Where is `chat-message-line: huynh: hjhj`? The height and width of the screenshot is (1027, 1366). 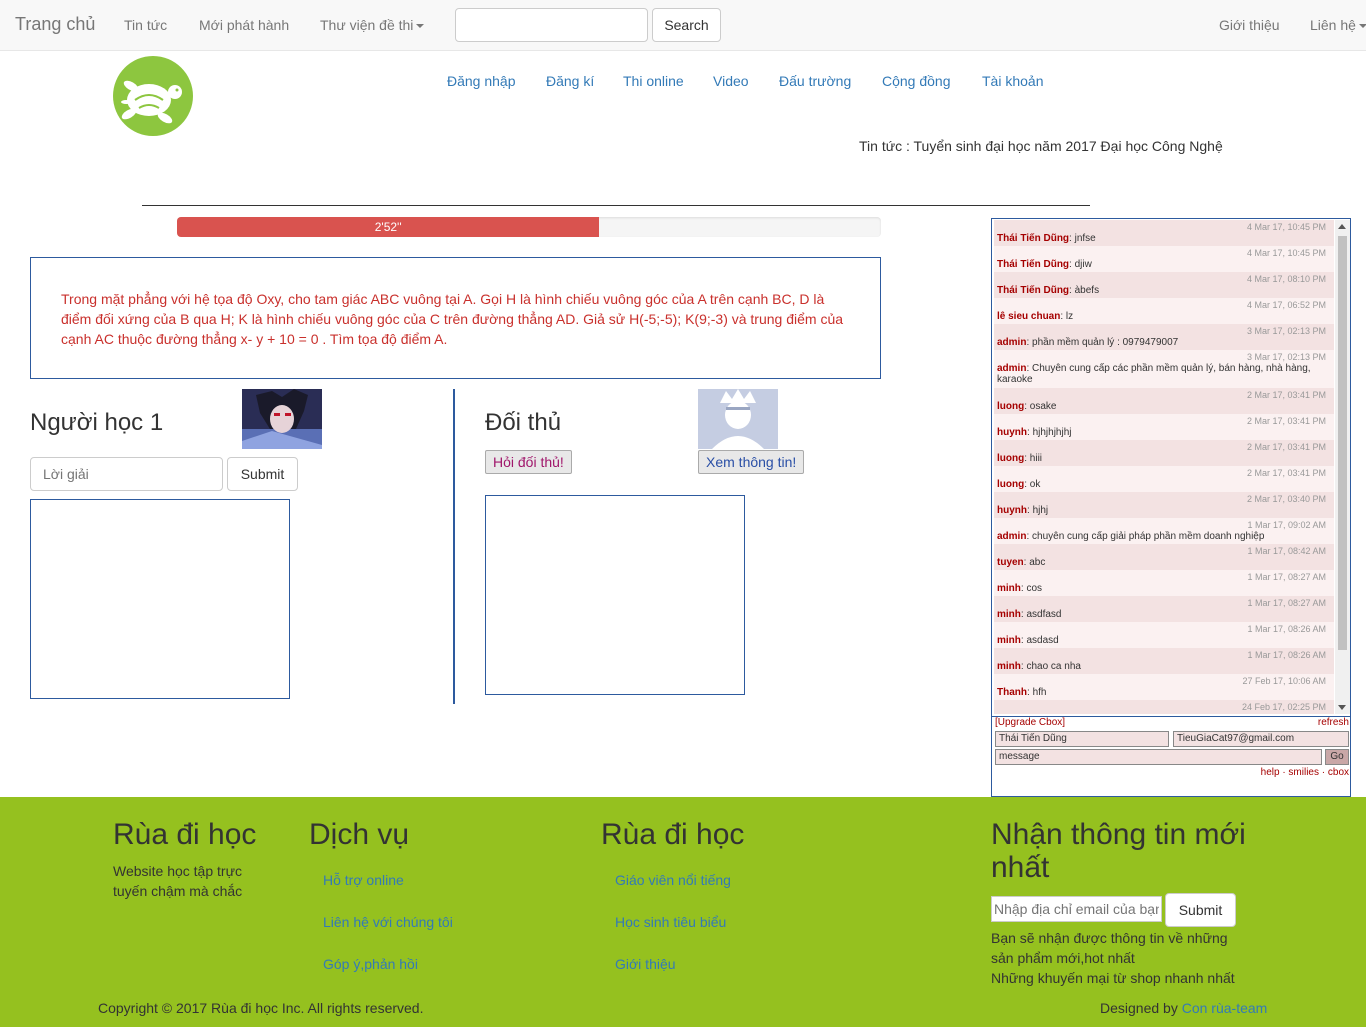 chat-message-line: huynh: hjhj is located at coordinates (1163, 510).